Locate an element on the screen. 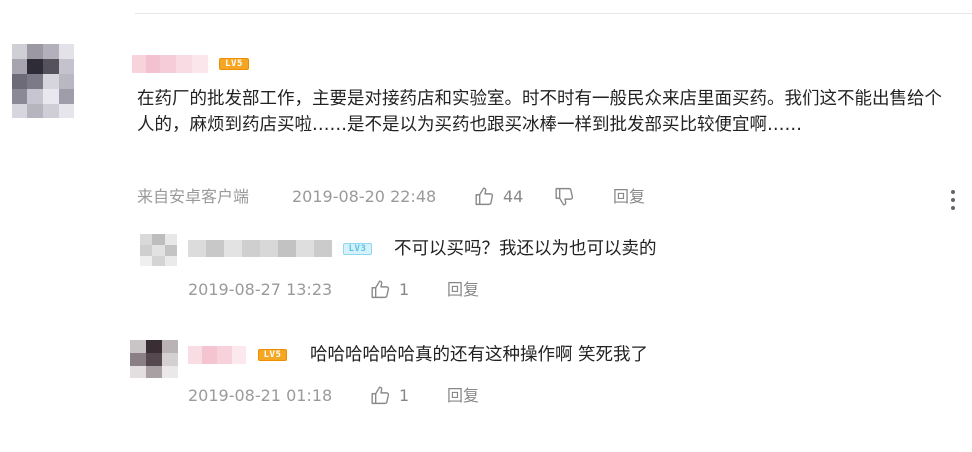 The width and height of the screenshot is (972, 452). more-vertical-icon is located at coordinates (953, 200).